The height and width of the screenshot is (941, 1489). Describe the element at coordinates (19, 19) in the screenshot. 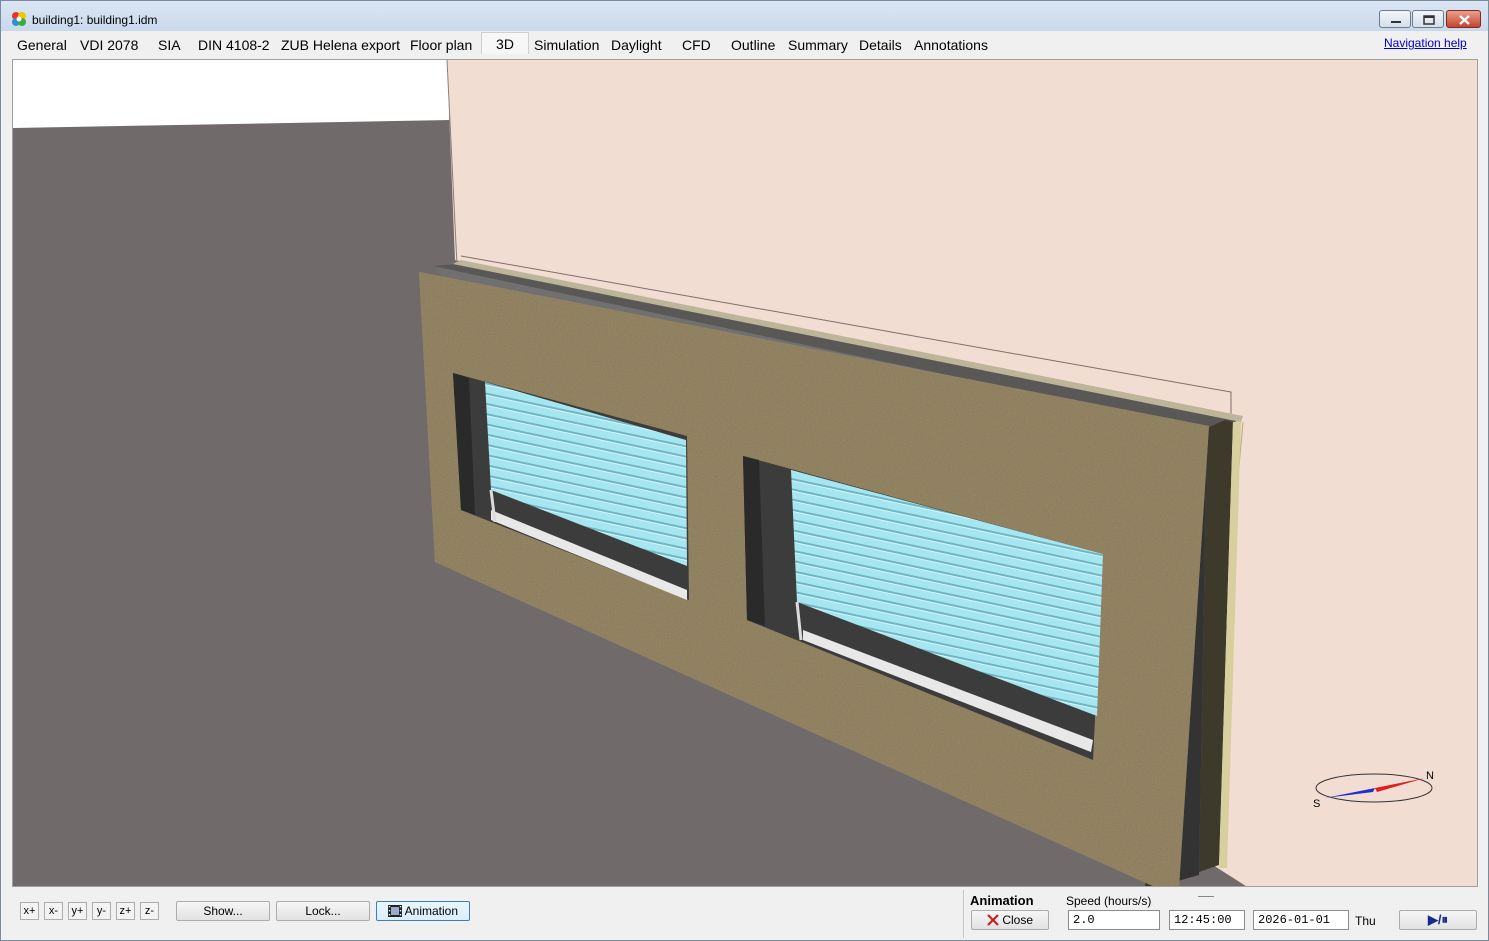

I see `app-flower-icon` at that location.